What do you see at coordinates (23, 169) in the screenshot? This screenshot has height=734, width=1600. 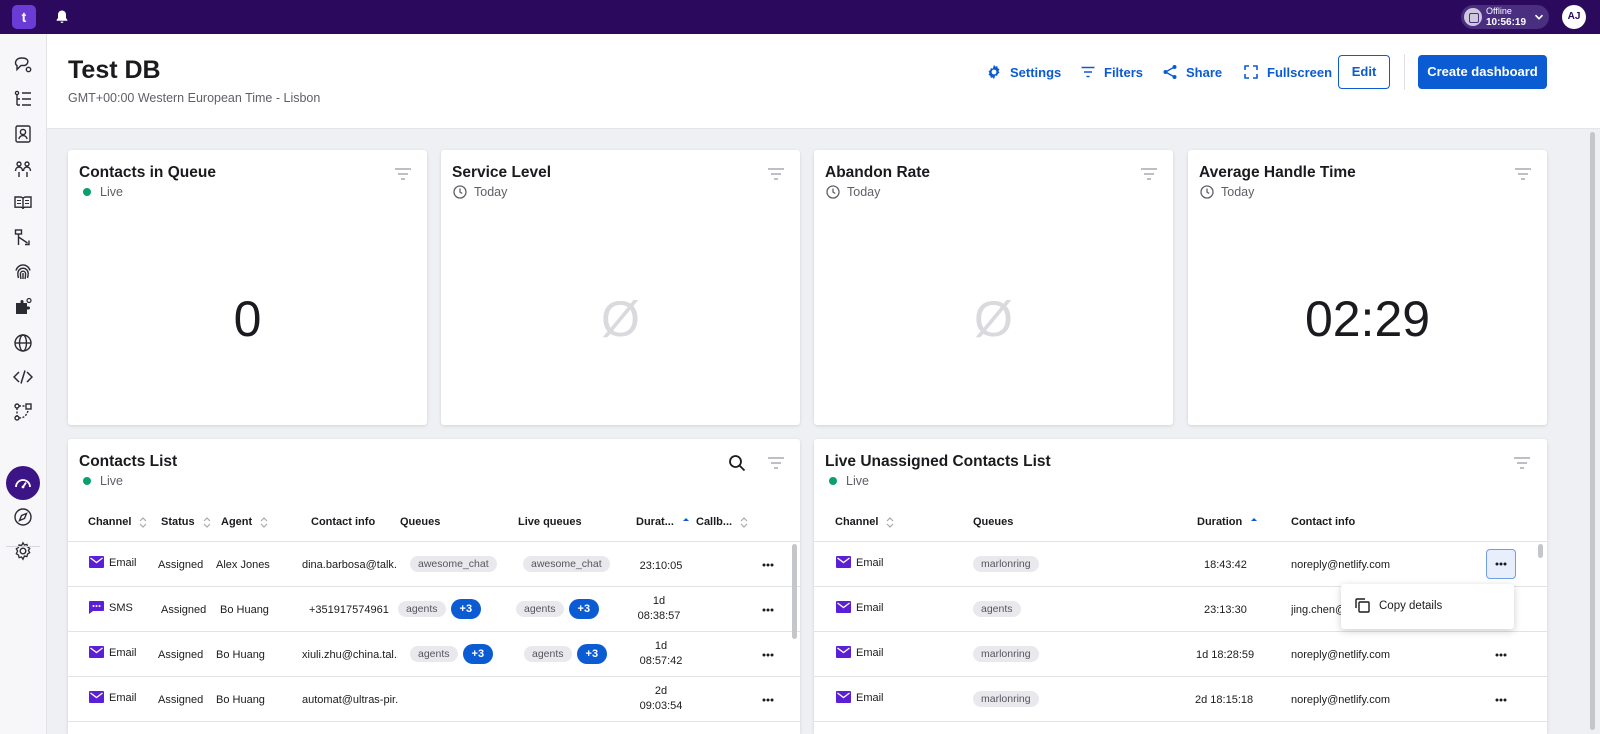 I see `sidebar-item-teams` at bounding box center [23, 169].